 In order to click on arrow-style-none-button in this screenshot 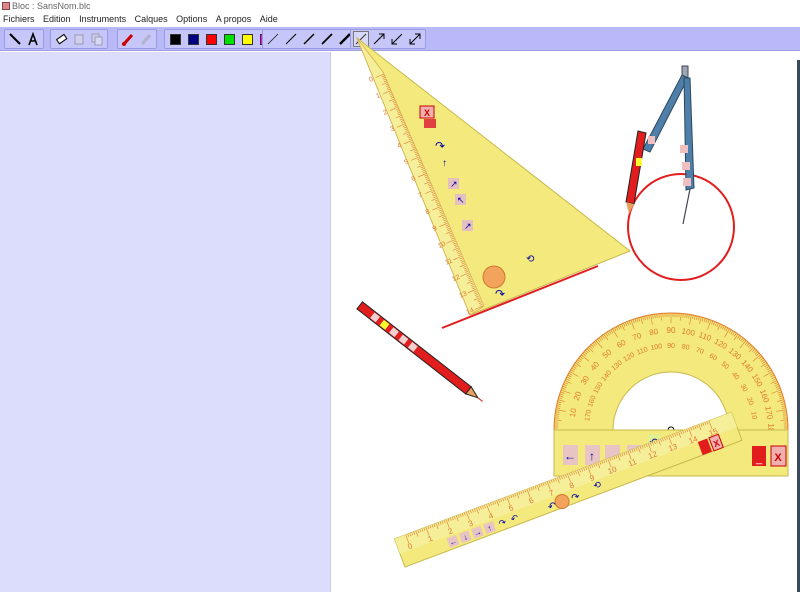, I will do `click(361, 39)`.